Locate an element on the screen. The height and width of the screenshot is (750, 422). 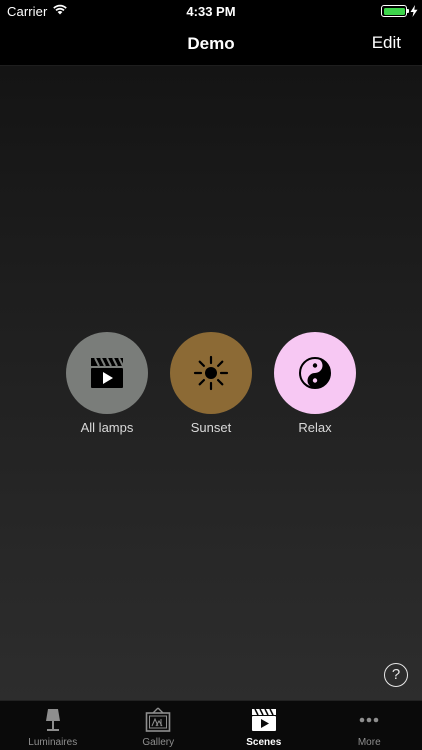
tab-luminaires: Luminaires is located at coordinates (53, 725).